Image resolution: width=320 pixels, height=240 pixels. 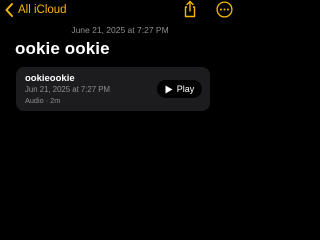 What do you see at coordinates (9, 10) in the screenshot?
I see `chevron-left-icon` at bounding box center [9, 10].